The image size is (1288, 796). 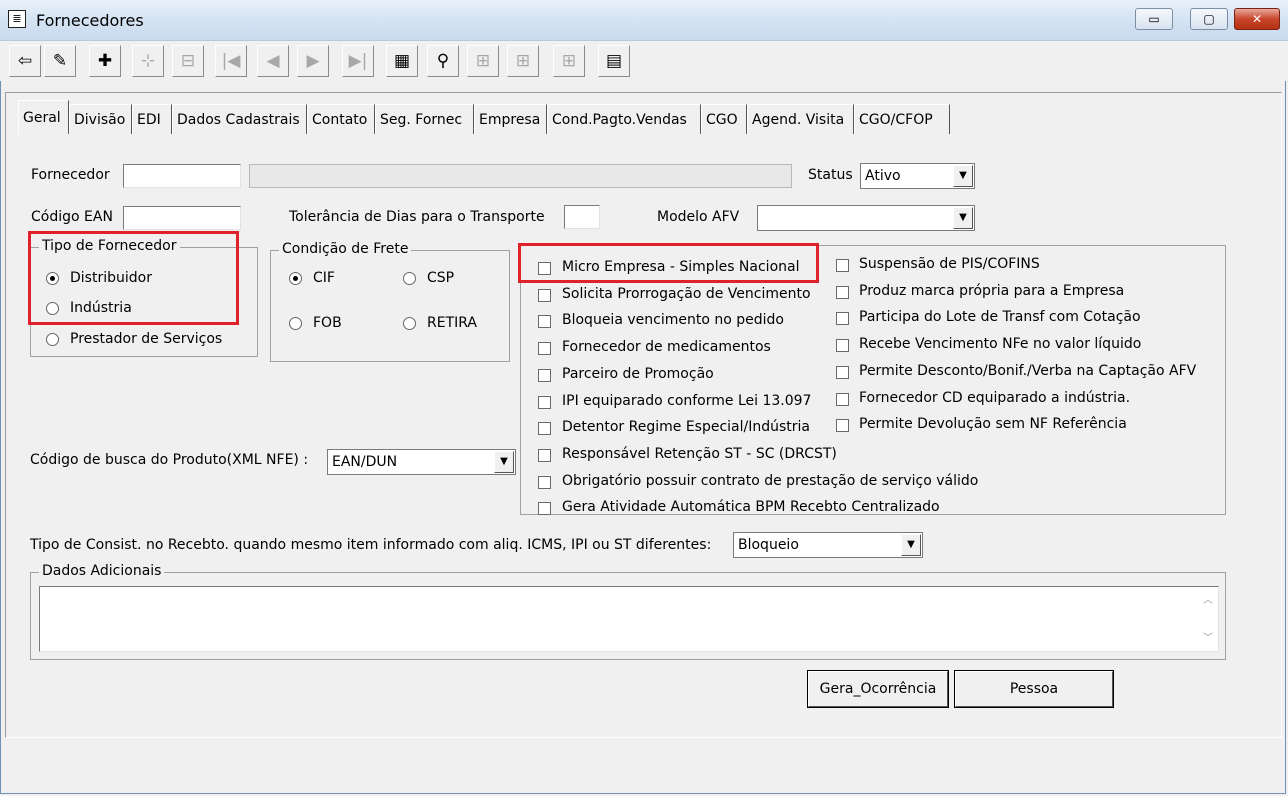 I want to click on prev-icon: ◀, so click(x=273, y=61).